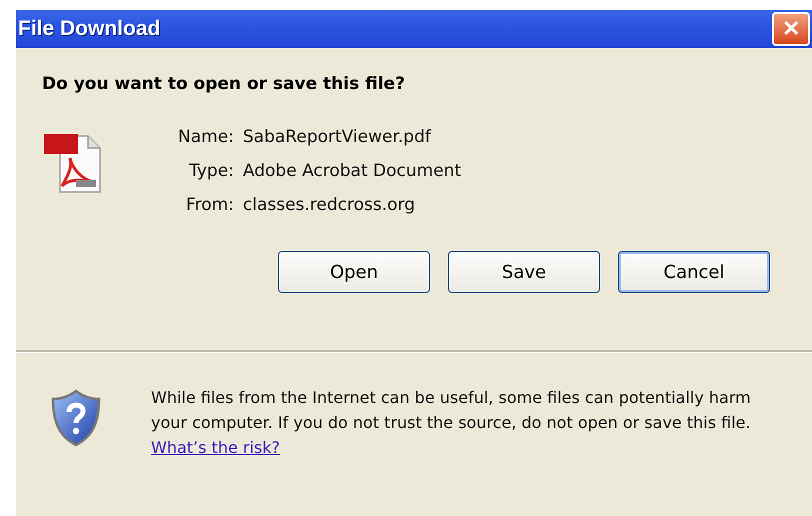 The image size is (812, 516). I want to click on security-shield-icon, so click(76, 418).